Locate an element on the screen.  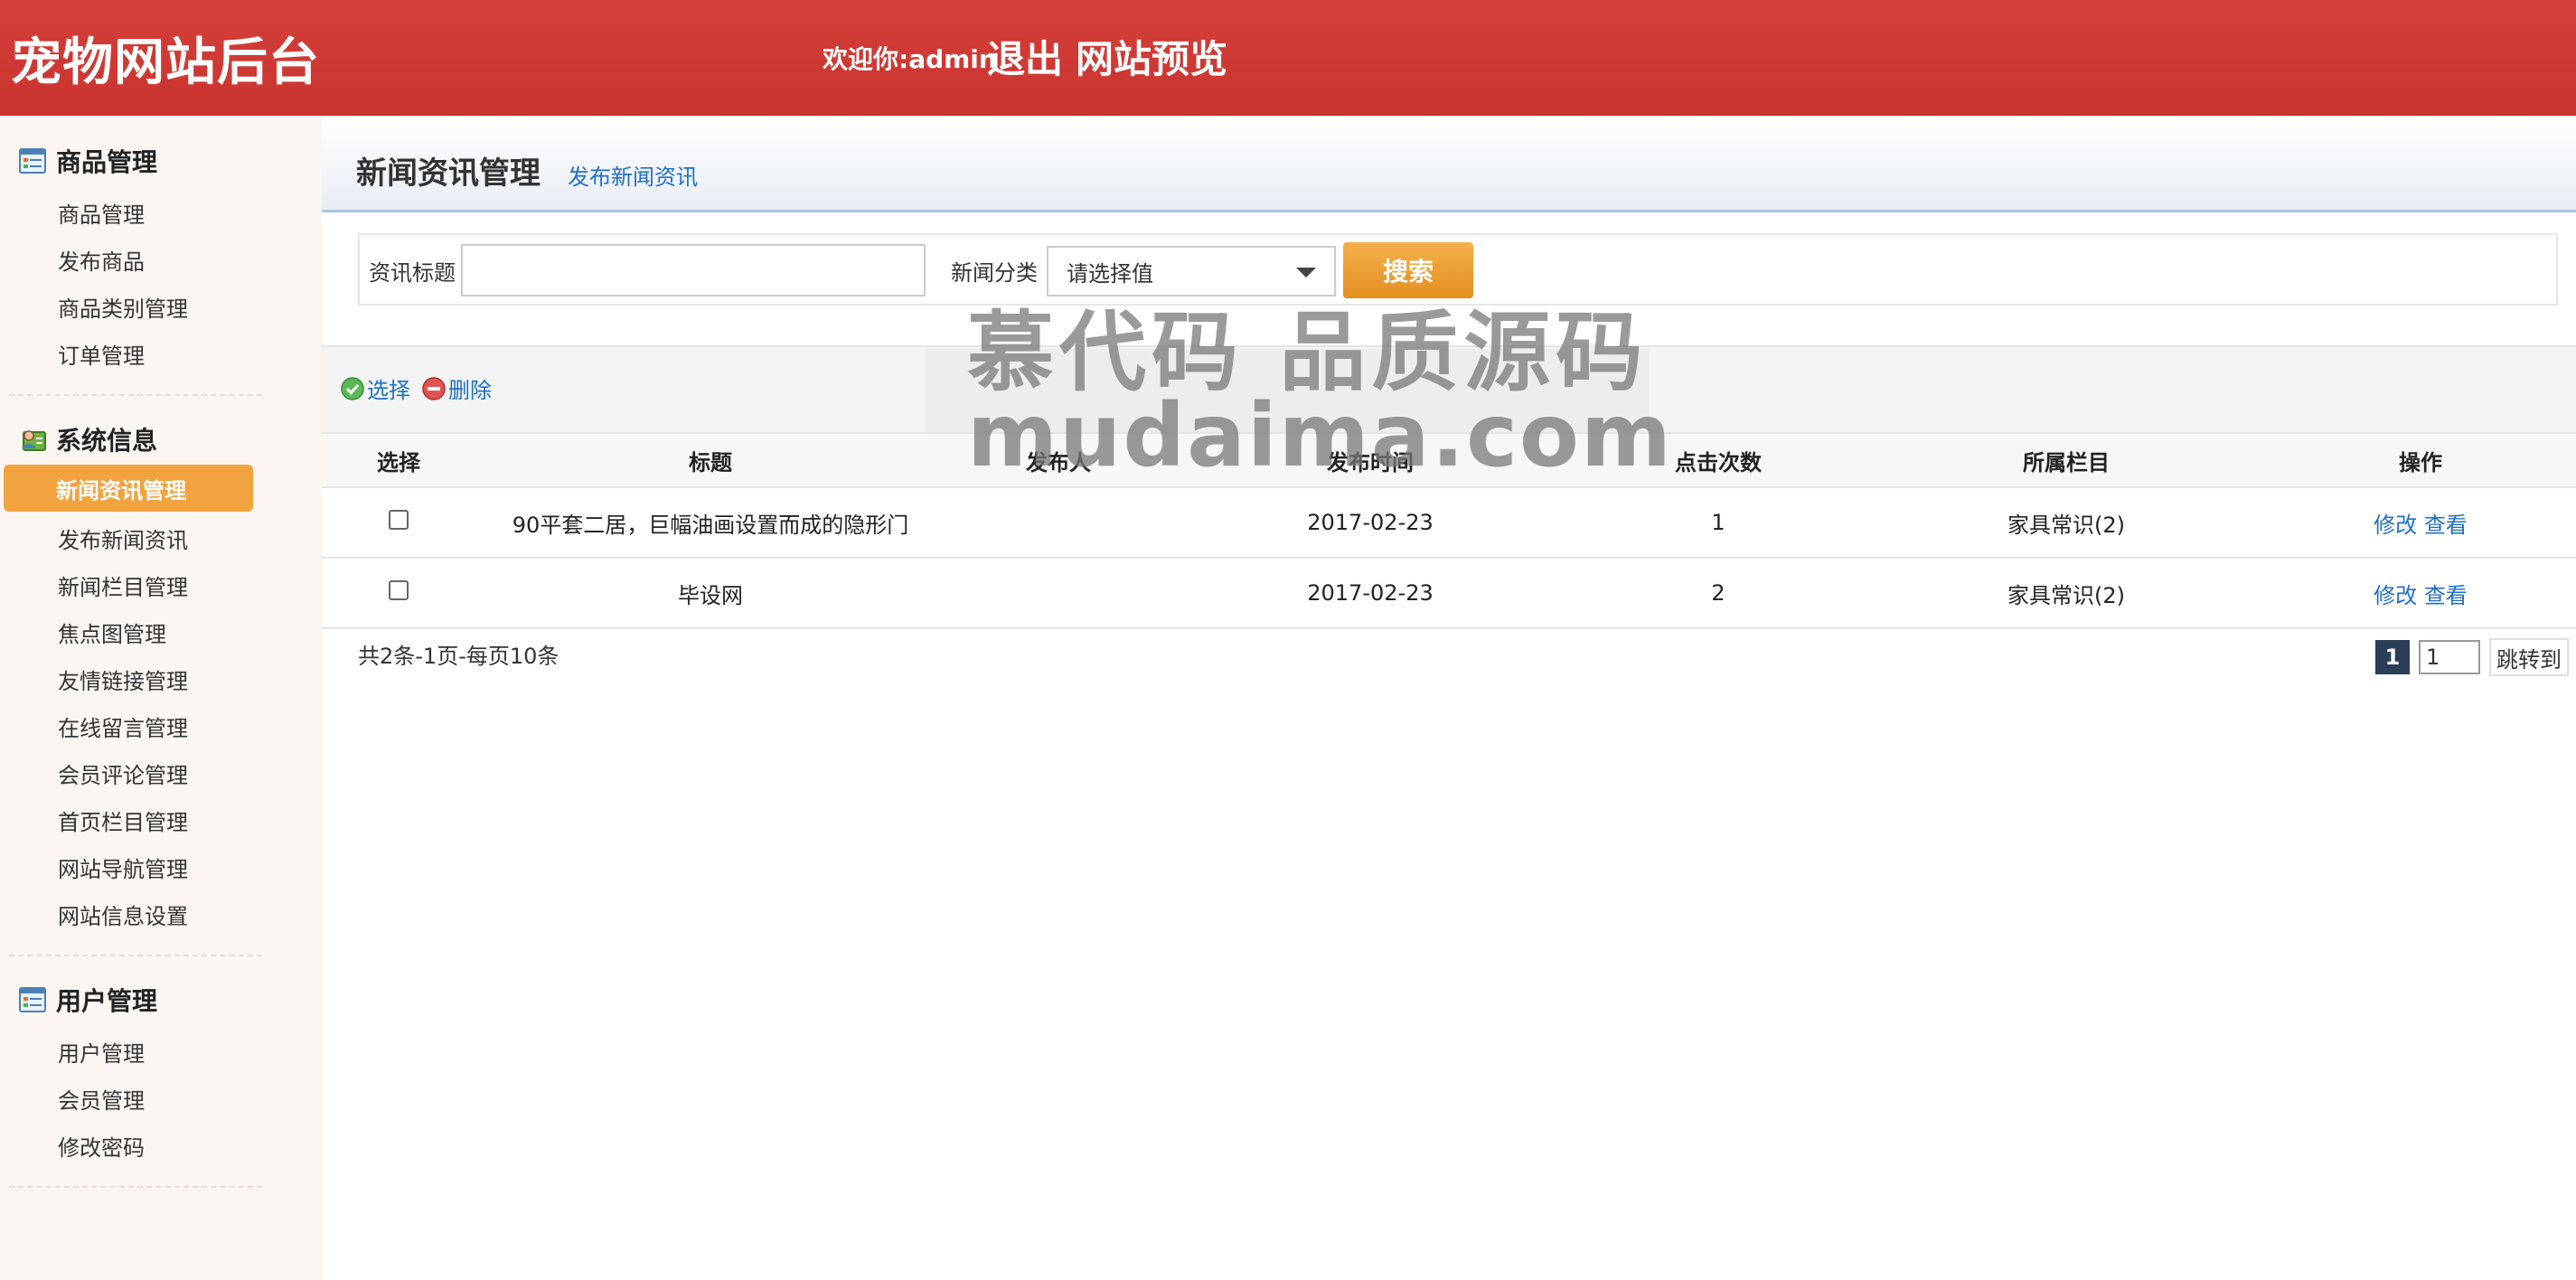
sidebar-item-site-settings: 网站信息设置 is located at coordinates (123, 914).